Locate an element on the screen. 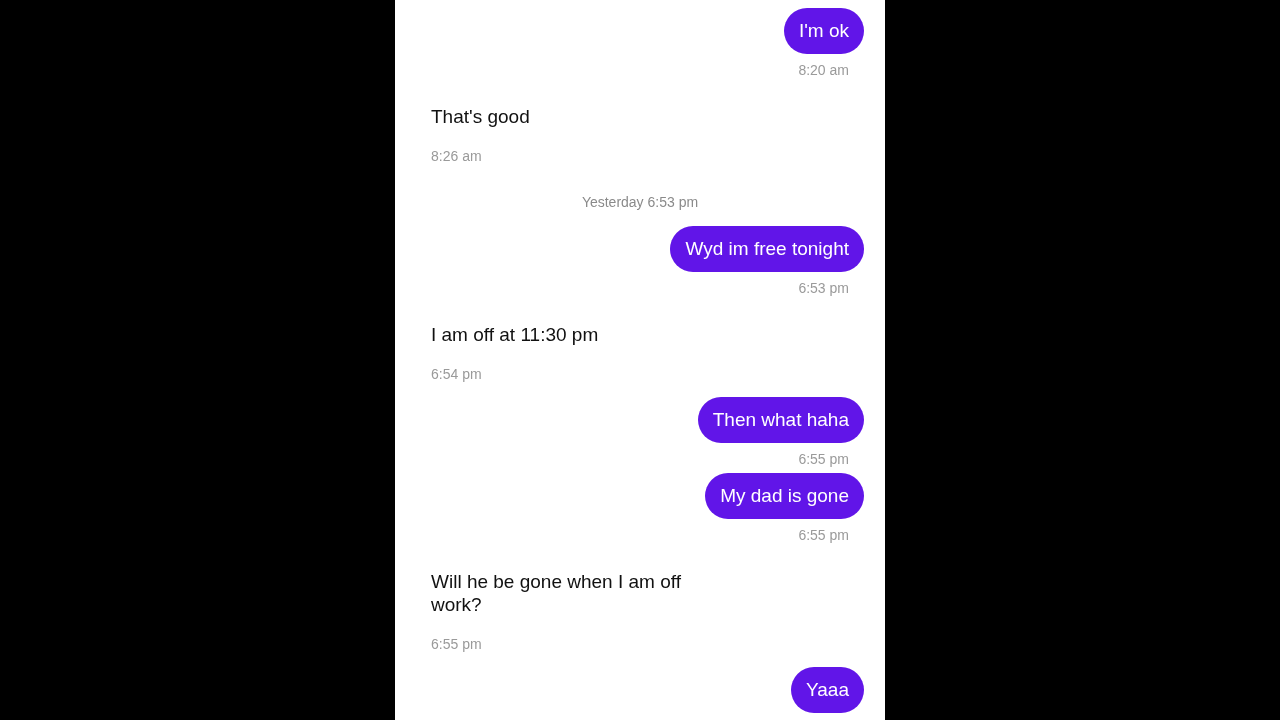  message-time: 8:26 am is located at coordinates (456, 156).